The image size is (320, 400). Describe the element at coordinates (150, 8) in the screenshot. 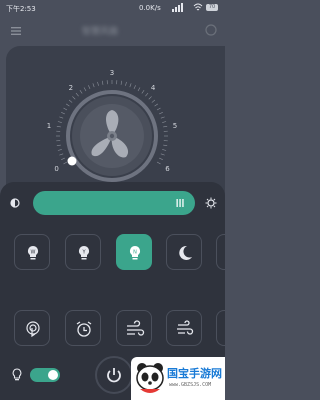

I see `network-speed: 0.0K/s` at that location.